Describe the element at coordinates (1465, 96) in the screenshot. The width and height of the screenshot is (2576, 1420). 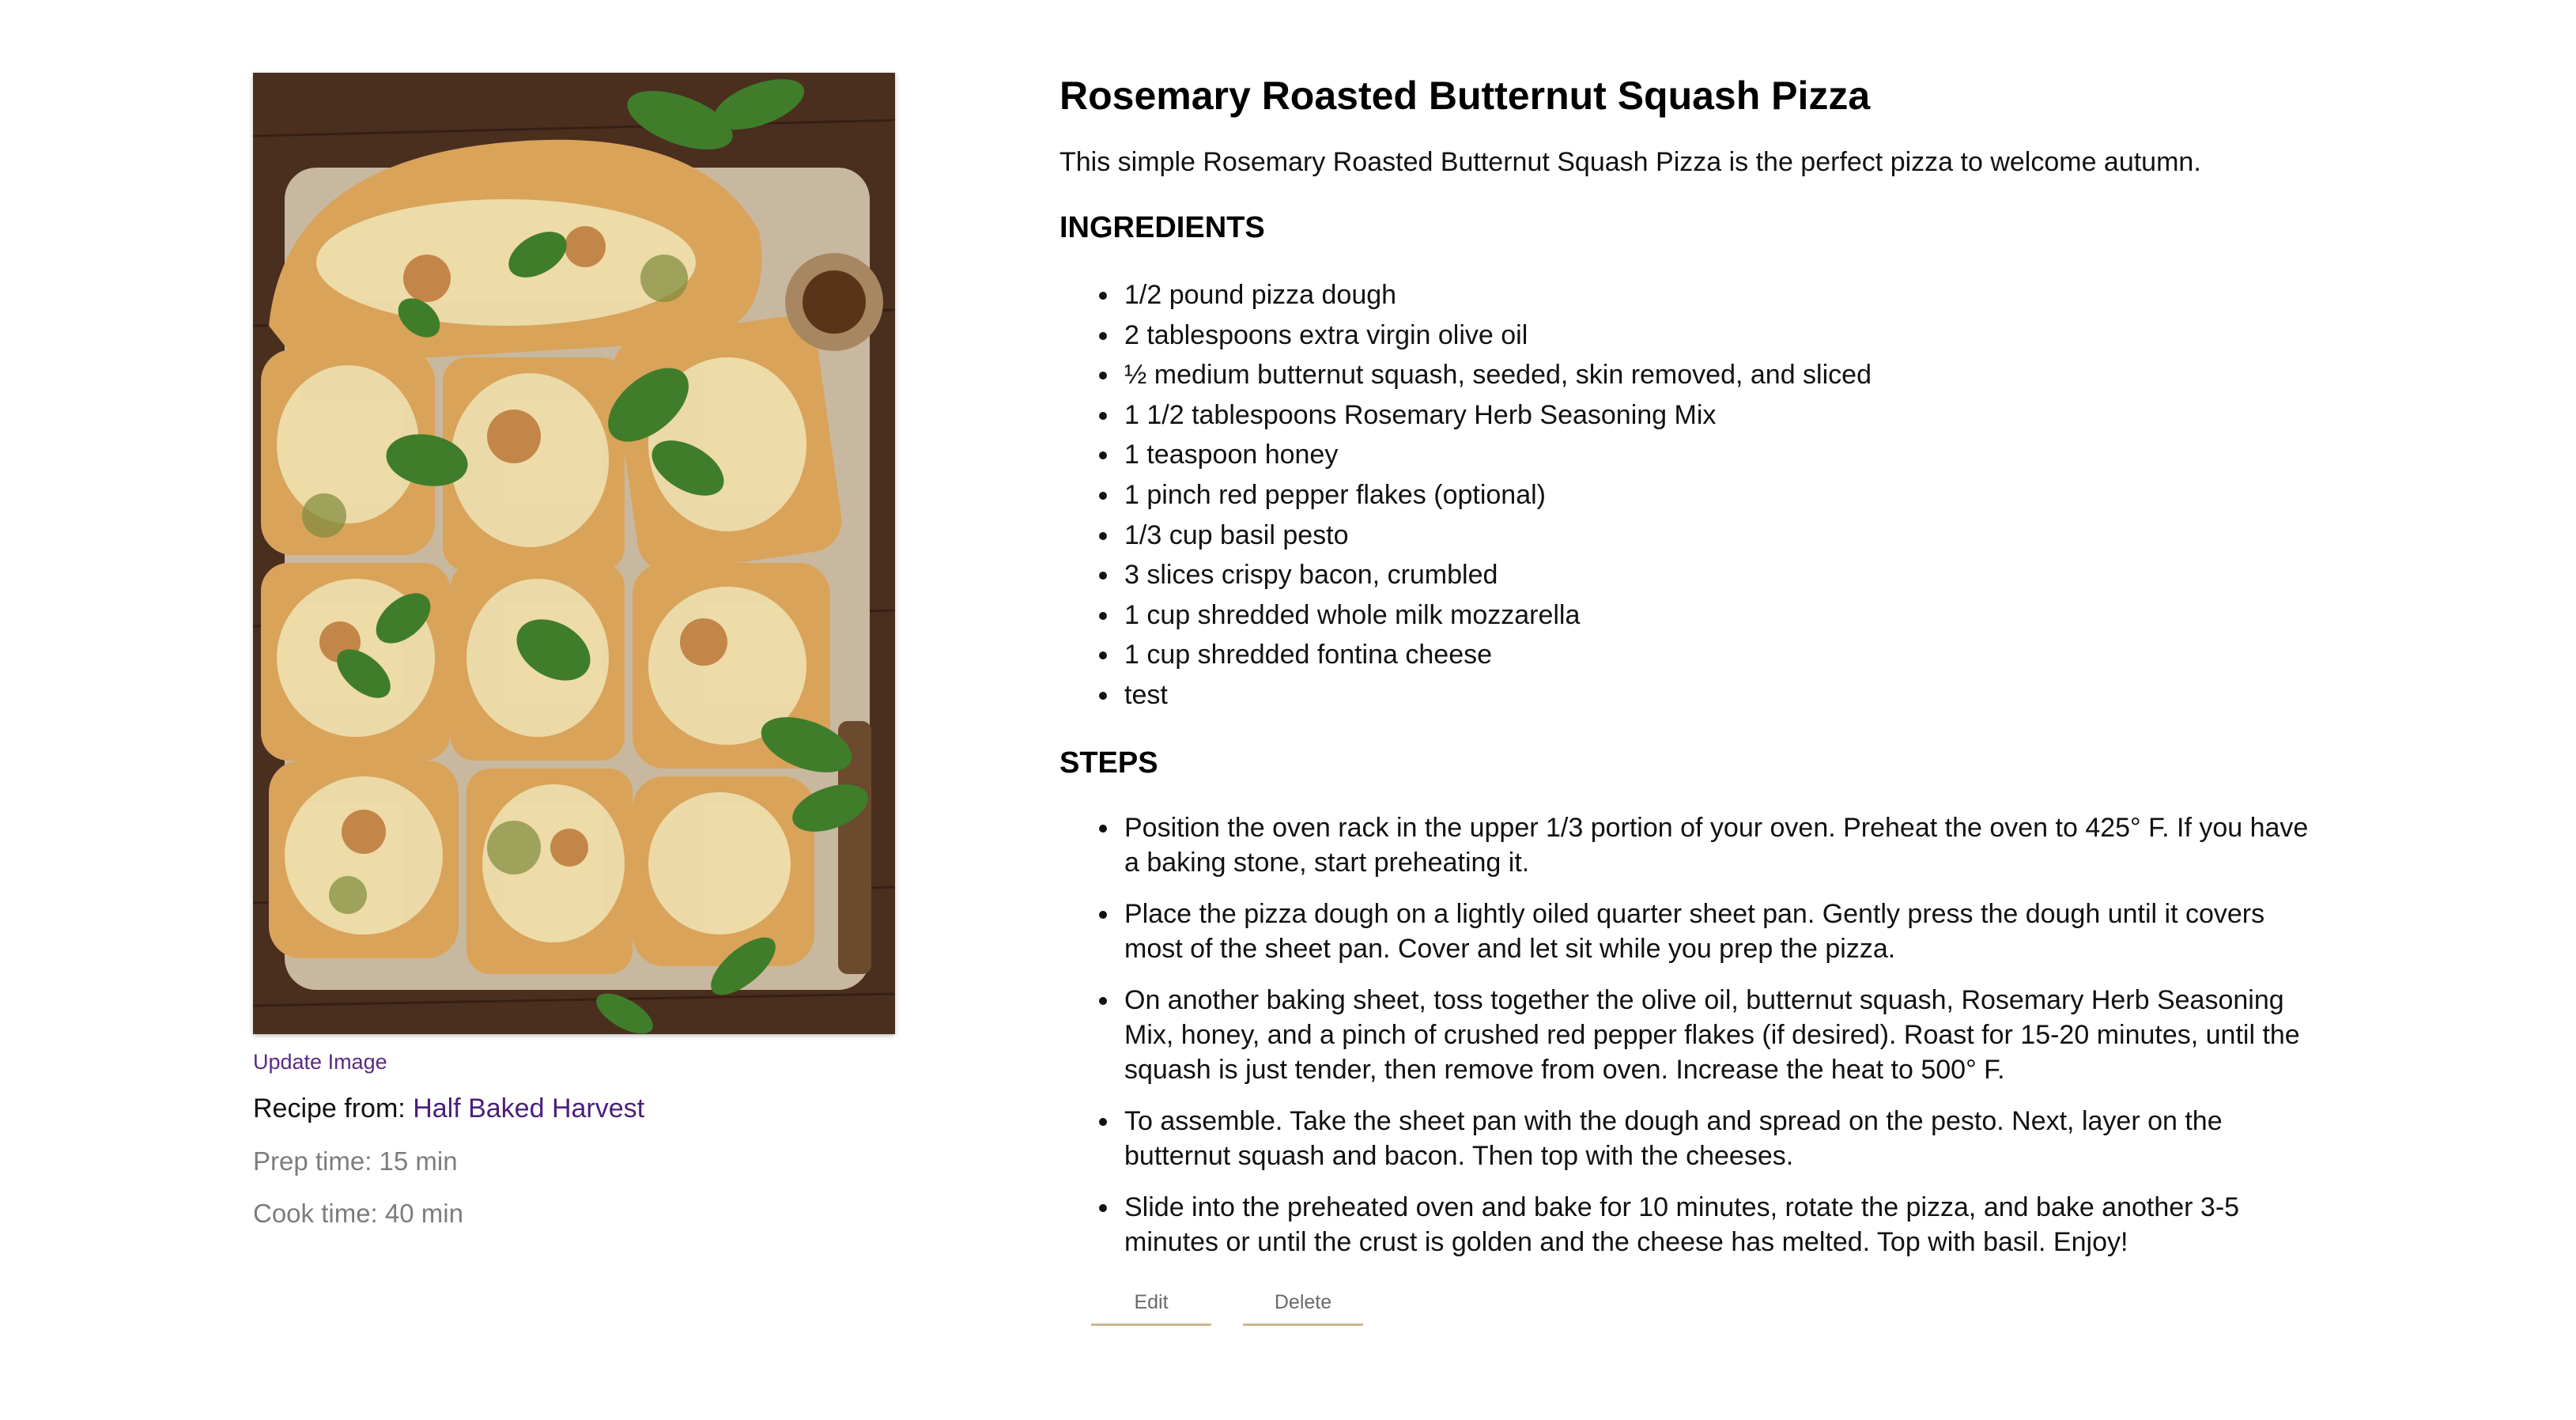
I see `recipe-title: Rosemary Roasted Butternut Squash Pizza` at that location.